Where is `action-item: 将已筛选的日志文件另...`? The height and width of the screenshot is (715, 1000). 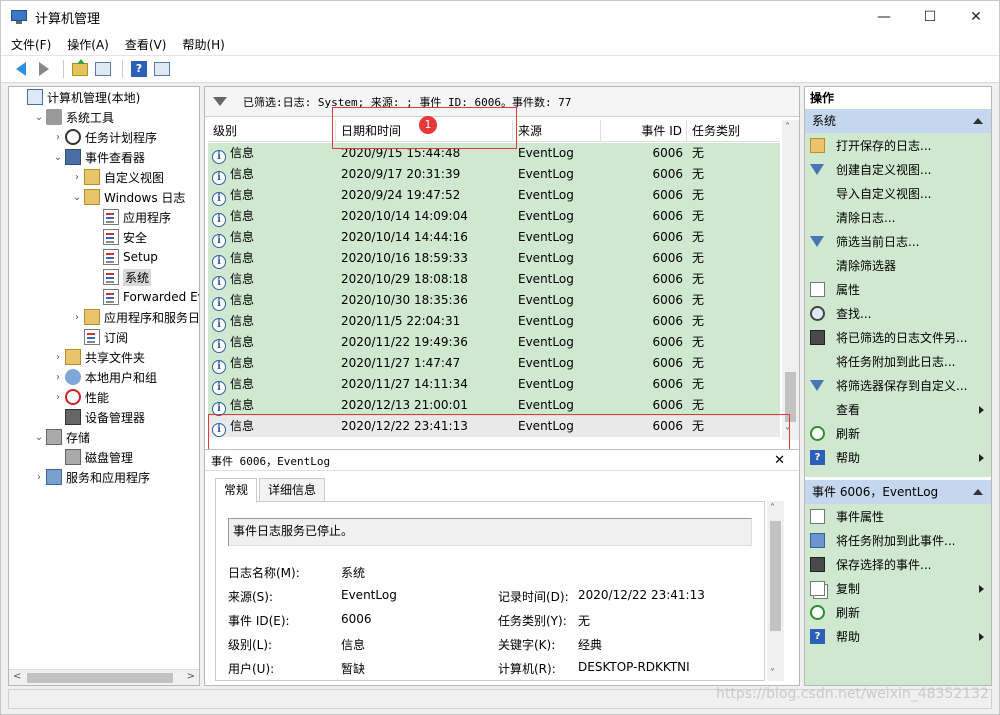 action-item: 将已筛选的日志文件另... is located at coordinates (898, 338).